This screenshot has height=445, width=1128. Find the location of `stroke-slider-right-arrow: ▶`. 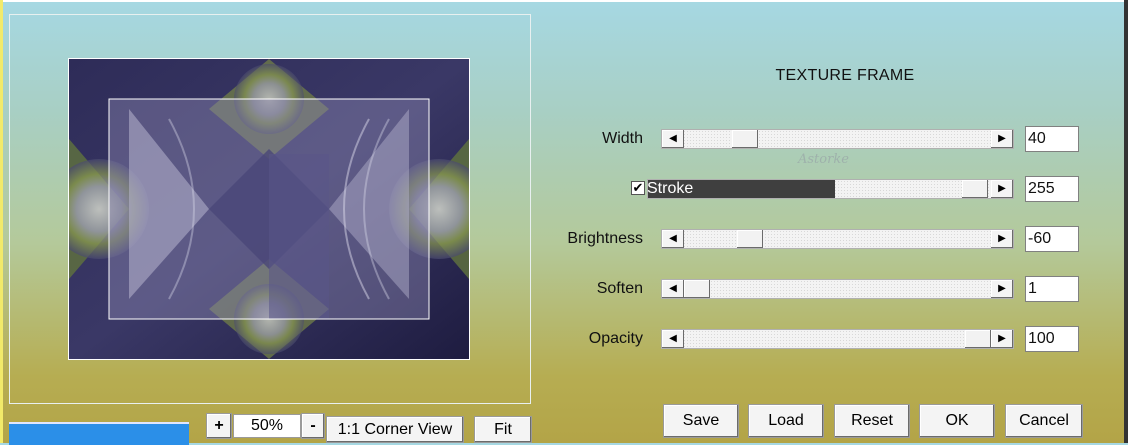

stroke-slider-right-arrow: ▶ is located at coordinates (1002, 189).